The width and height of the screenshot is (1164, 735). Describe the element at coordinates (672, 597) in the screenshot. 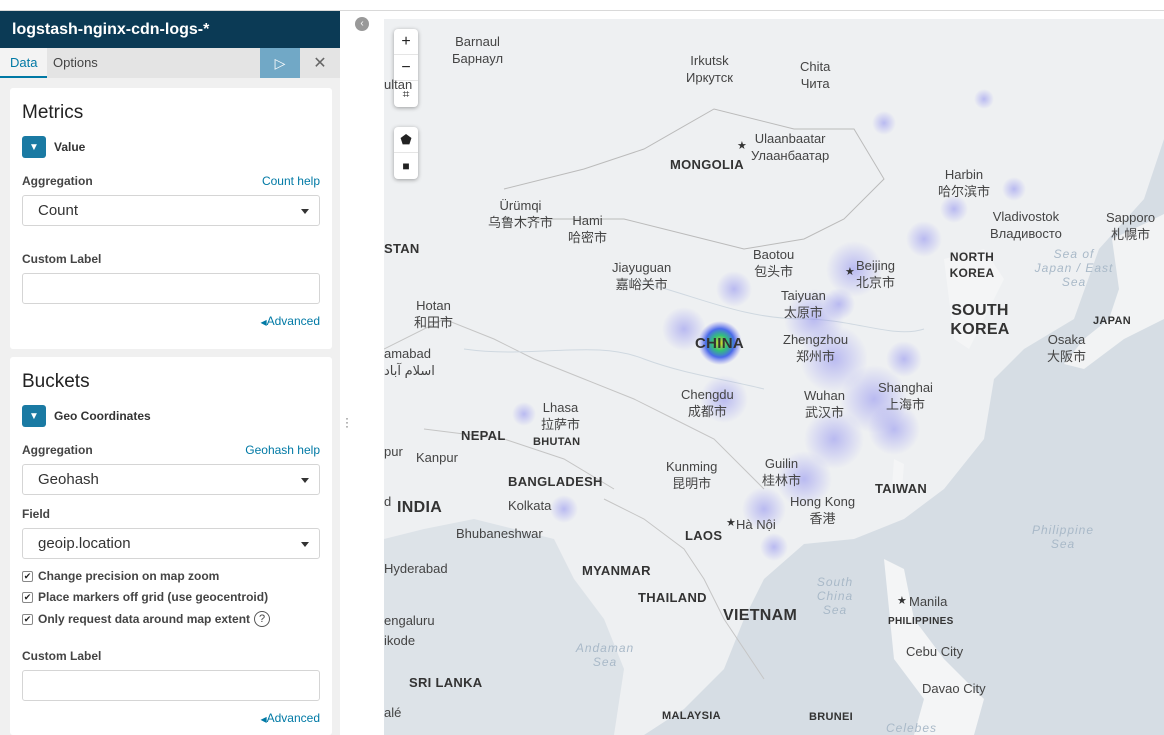

I see `country-label: THAILAND` at that location.